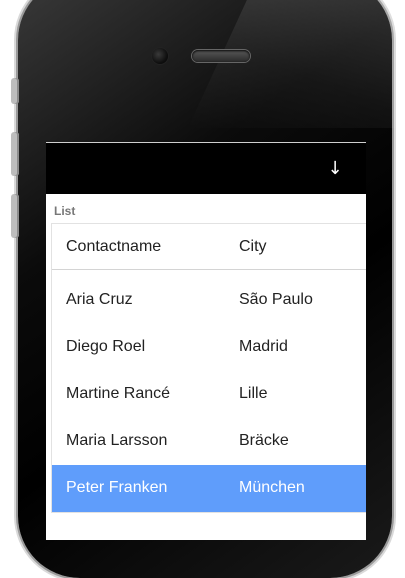 The image size is (405, 578). I want to click on earpiece-speaker, so click(221, 56).